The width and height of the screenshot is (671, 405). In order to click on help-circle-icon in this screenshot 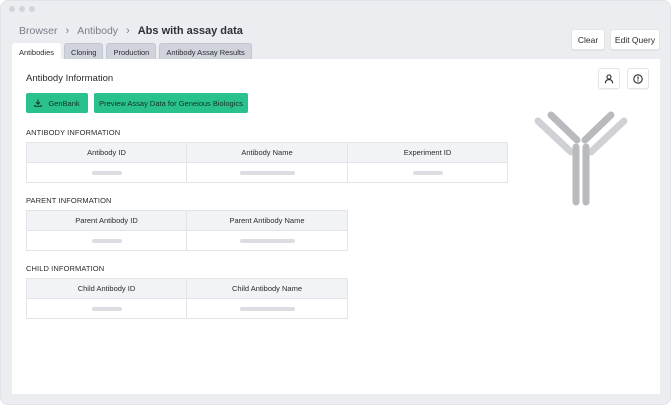, I will do `click(638, 78)`.